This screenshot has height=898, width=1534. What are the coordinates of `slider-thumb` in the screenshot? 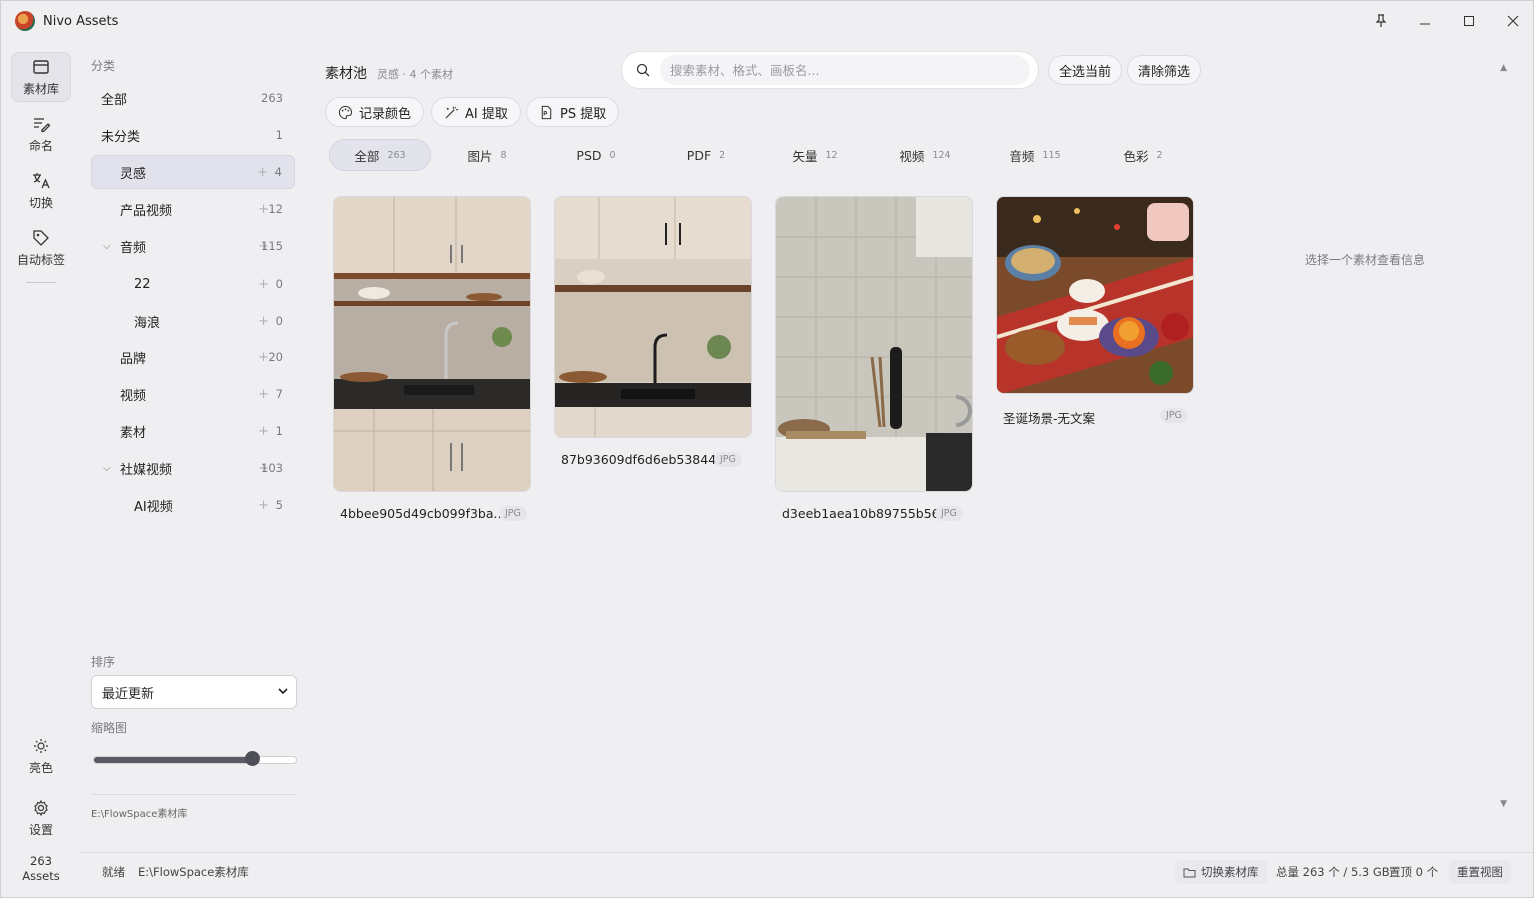 It's located at (252, 758).